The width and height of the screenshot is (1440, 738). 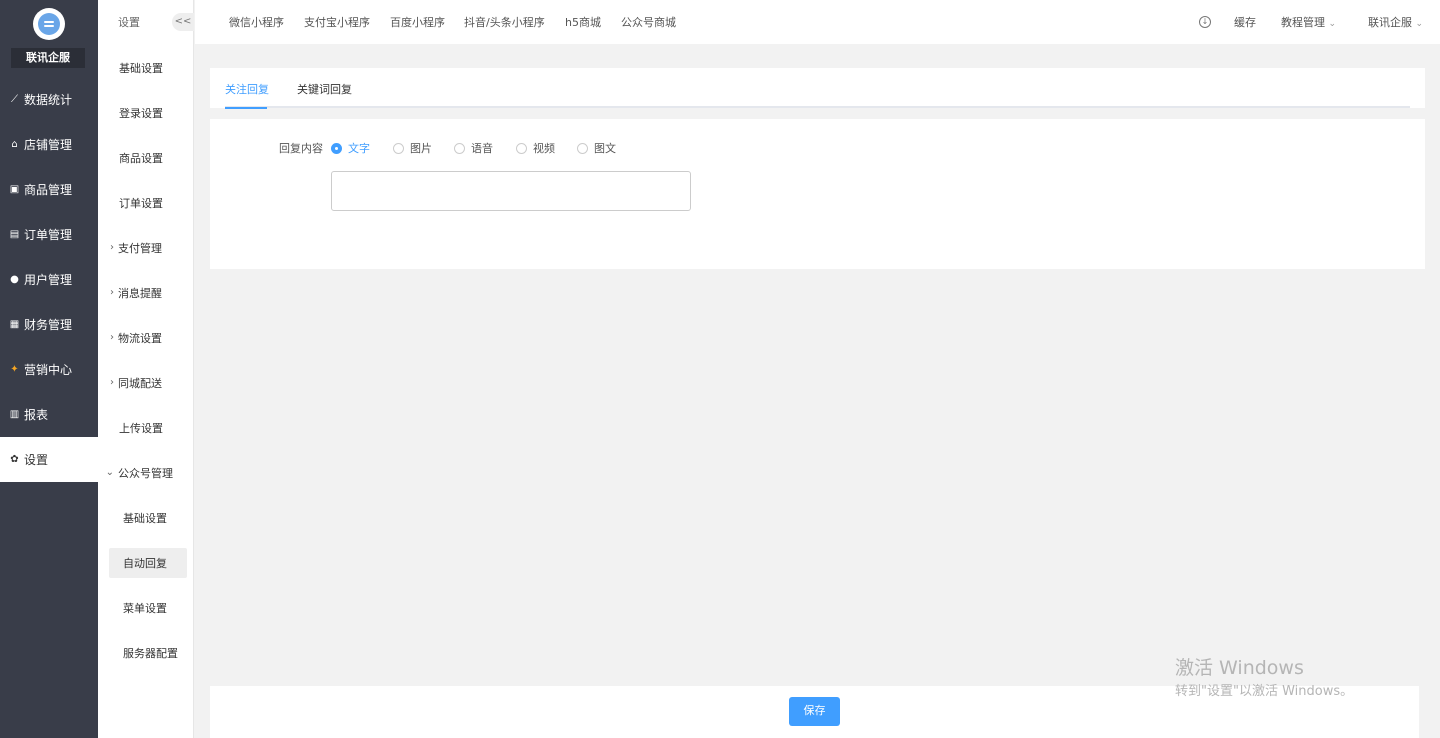 What do you see at coordinates (141, 158) in the screenshot?
I see `subnav-item-label: 商品设置` at bounding box center [141, 158].